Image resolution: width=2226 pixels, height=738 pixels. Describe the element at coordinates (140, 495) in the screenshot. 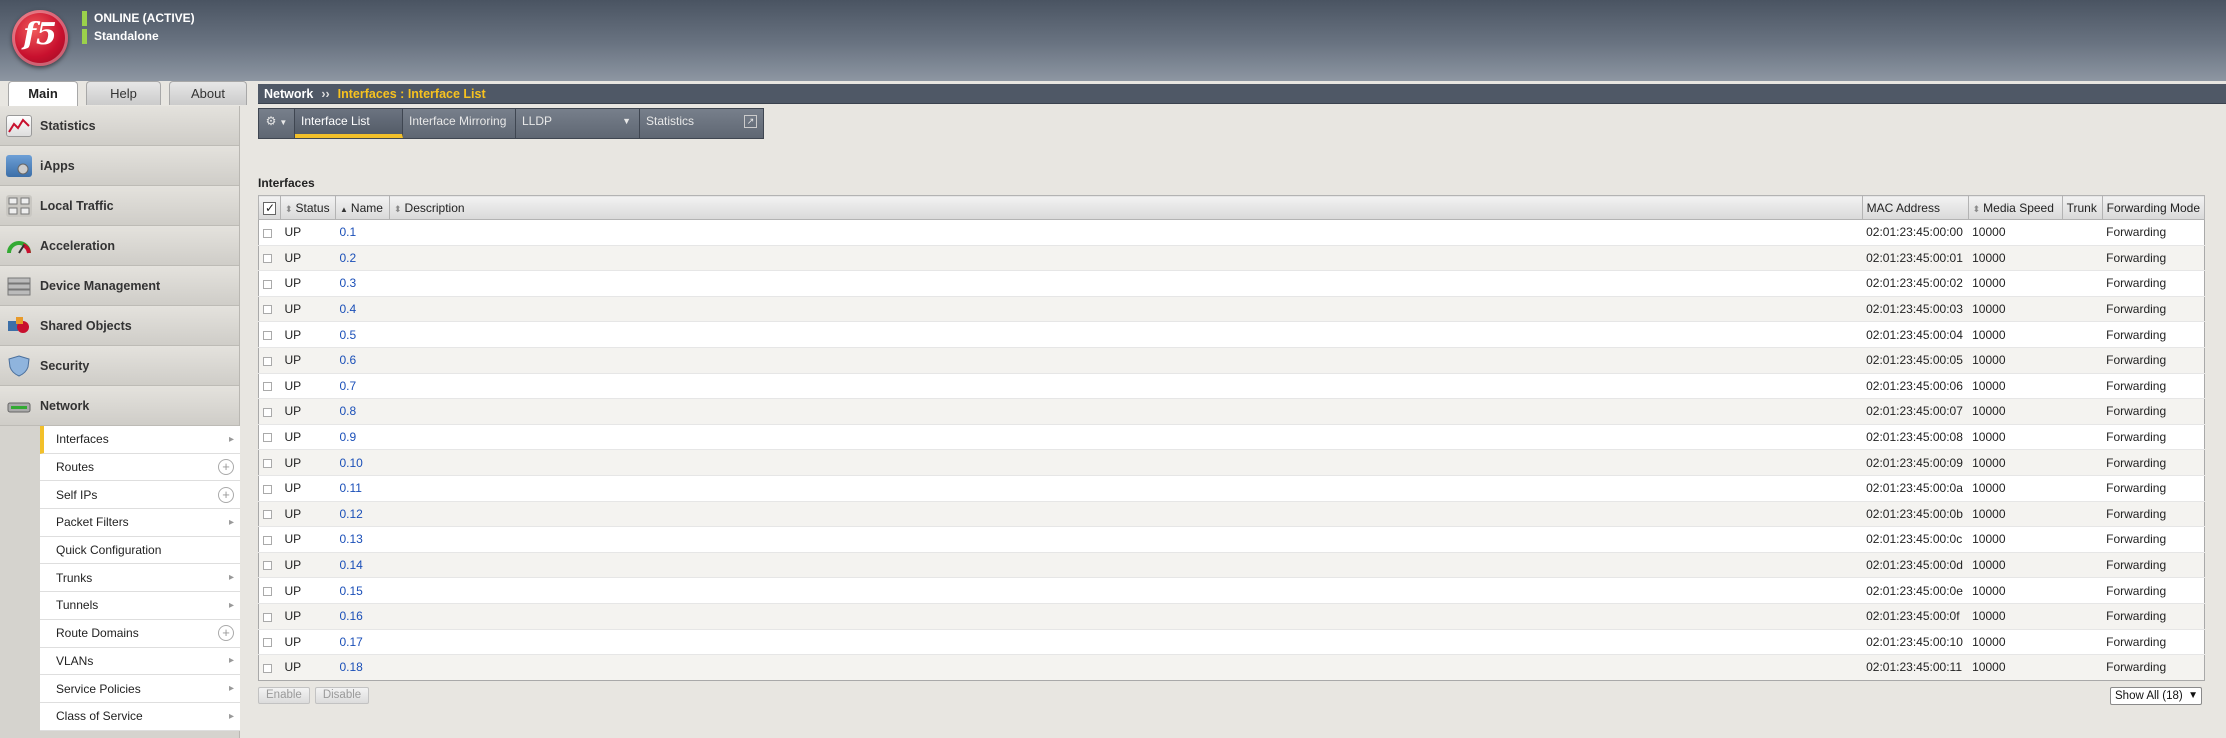

I see `subnav-item-self-ips: Self IPs +` at that location.